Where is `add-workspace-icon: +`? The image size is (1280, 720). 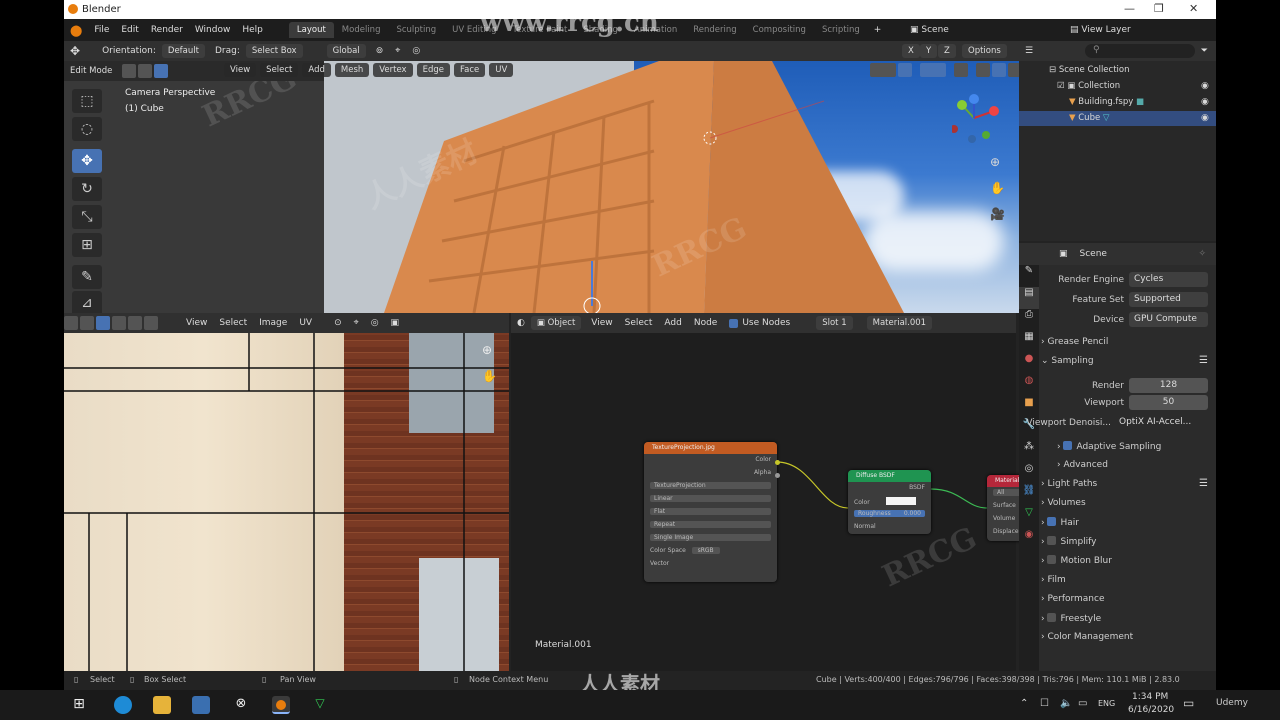 add-workspace-icon: + is located at coordinates (878, 30).